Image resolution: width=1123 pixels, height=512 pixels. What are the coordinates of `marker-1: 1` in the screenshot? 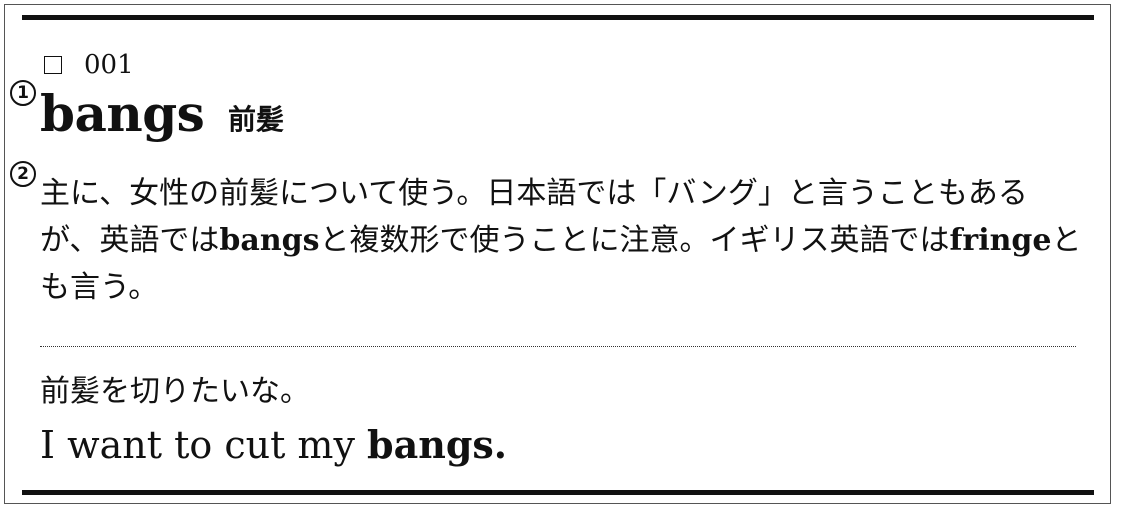 It's located at (23, 93).